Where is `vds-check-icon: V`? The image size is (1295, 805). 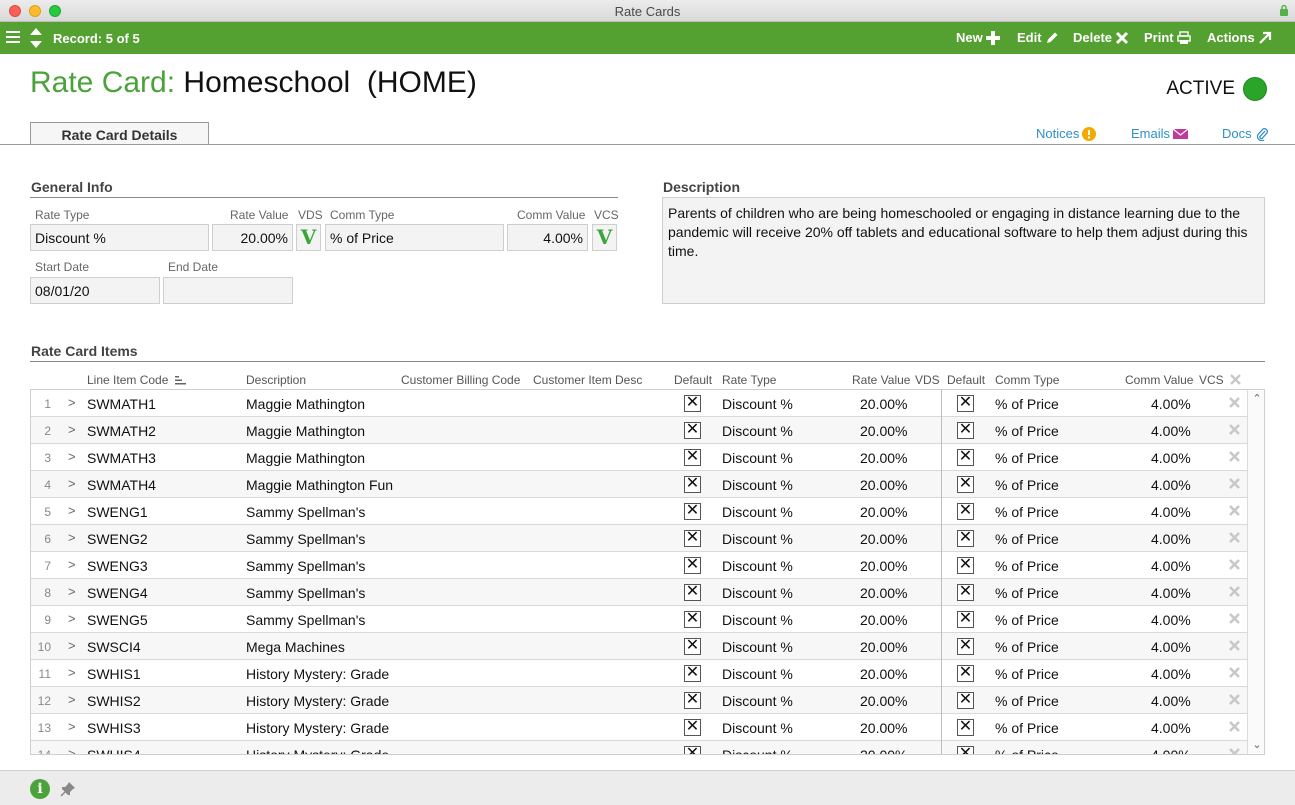
vds-check-icon: V is located at coordinates (308, 237).